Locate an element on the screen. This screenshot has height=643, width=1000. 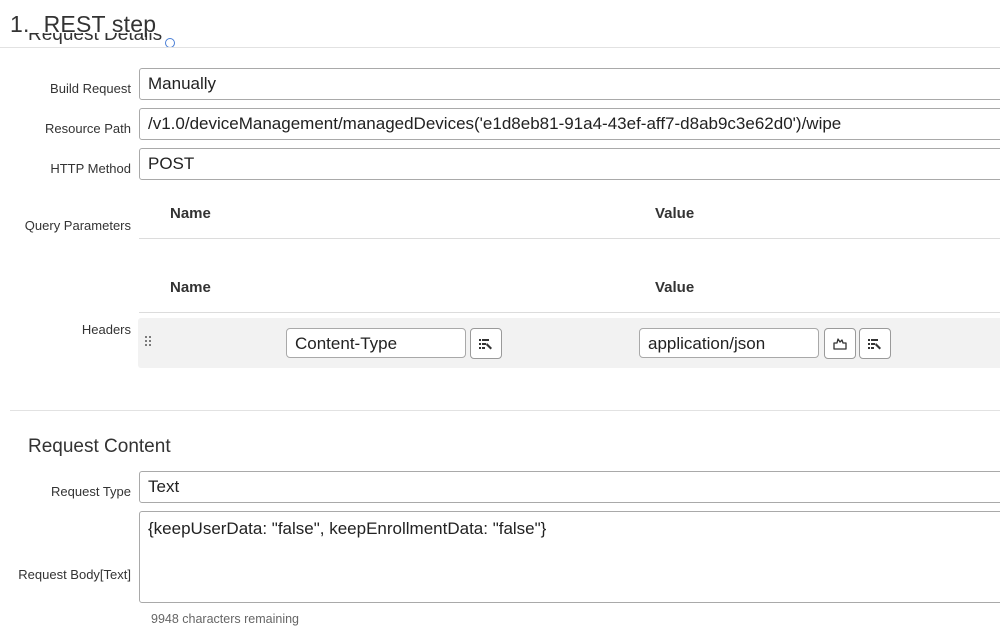
name-variable-picker-button is located at coordinates (486, 343).